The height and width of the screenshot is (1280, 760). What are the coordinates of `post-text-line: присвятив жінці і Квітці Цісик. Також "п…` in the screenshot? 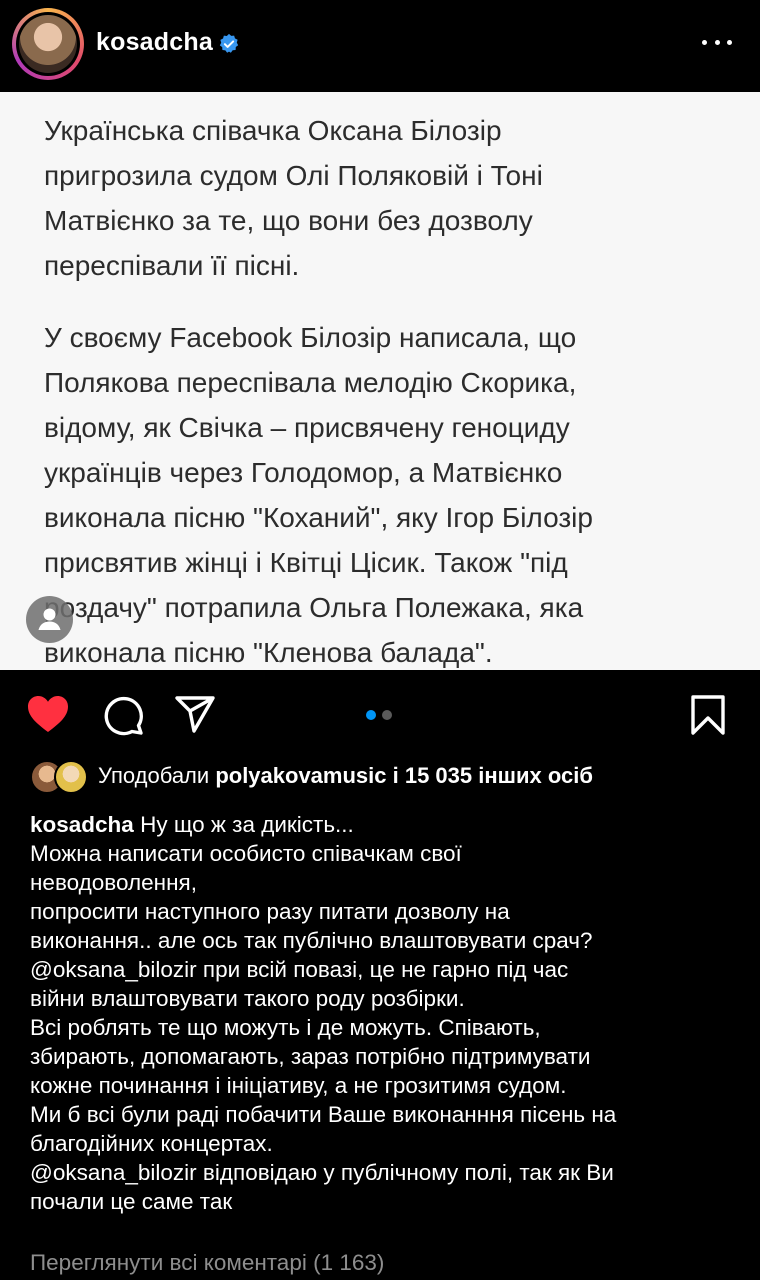 It's located at (306, 562).